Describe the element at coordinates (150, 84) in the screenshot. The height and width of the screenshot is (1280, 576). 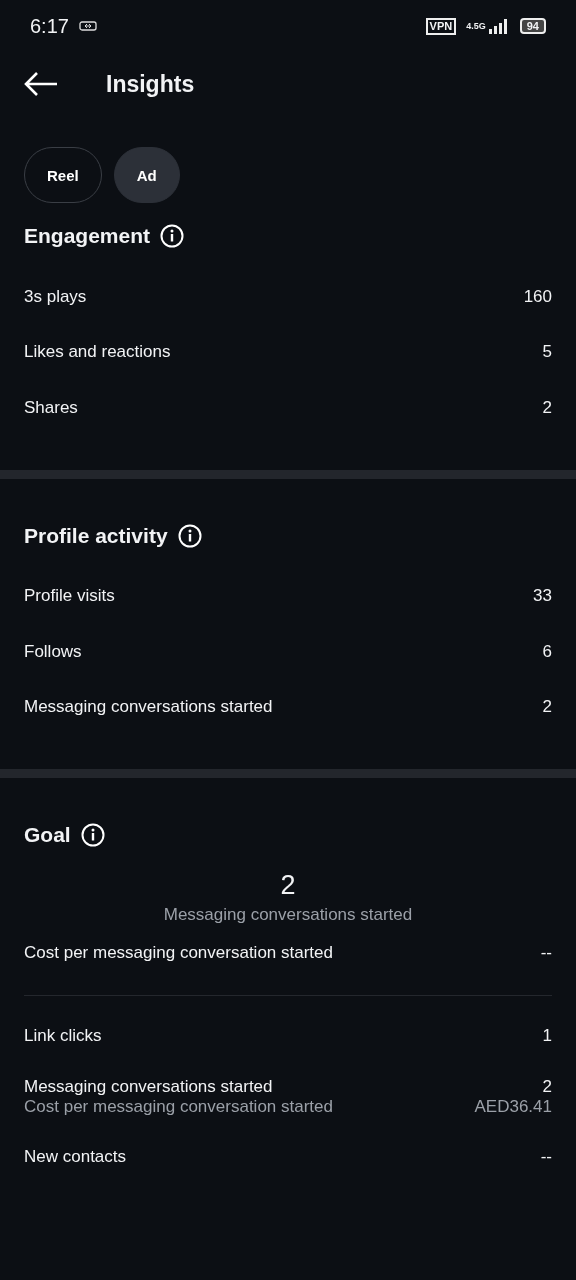
I see `page-title: Insights` at that location.